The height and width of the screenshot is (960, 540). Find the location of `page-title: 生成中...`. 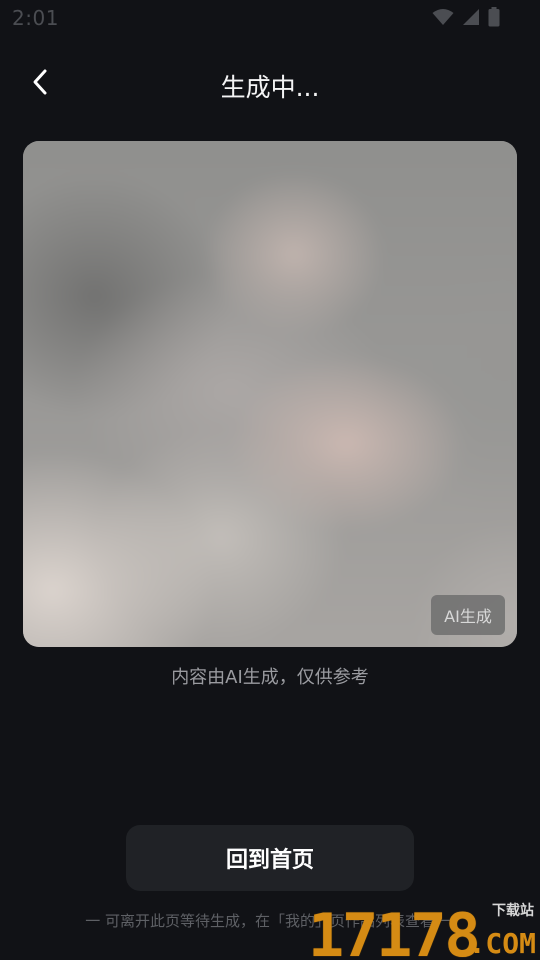

page-title: 生成中... is located at coordinates (270, 87).